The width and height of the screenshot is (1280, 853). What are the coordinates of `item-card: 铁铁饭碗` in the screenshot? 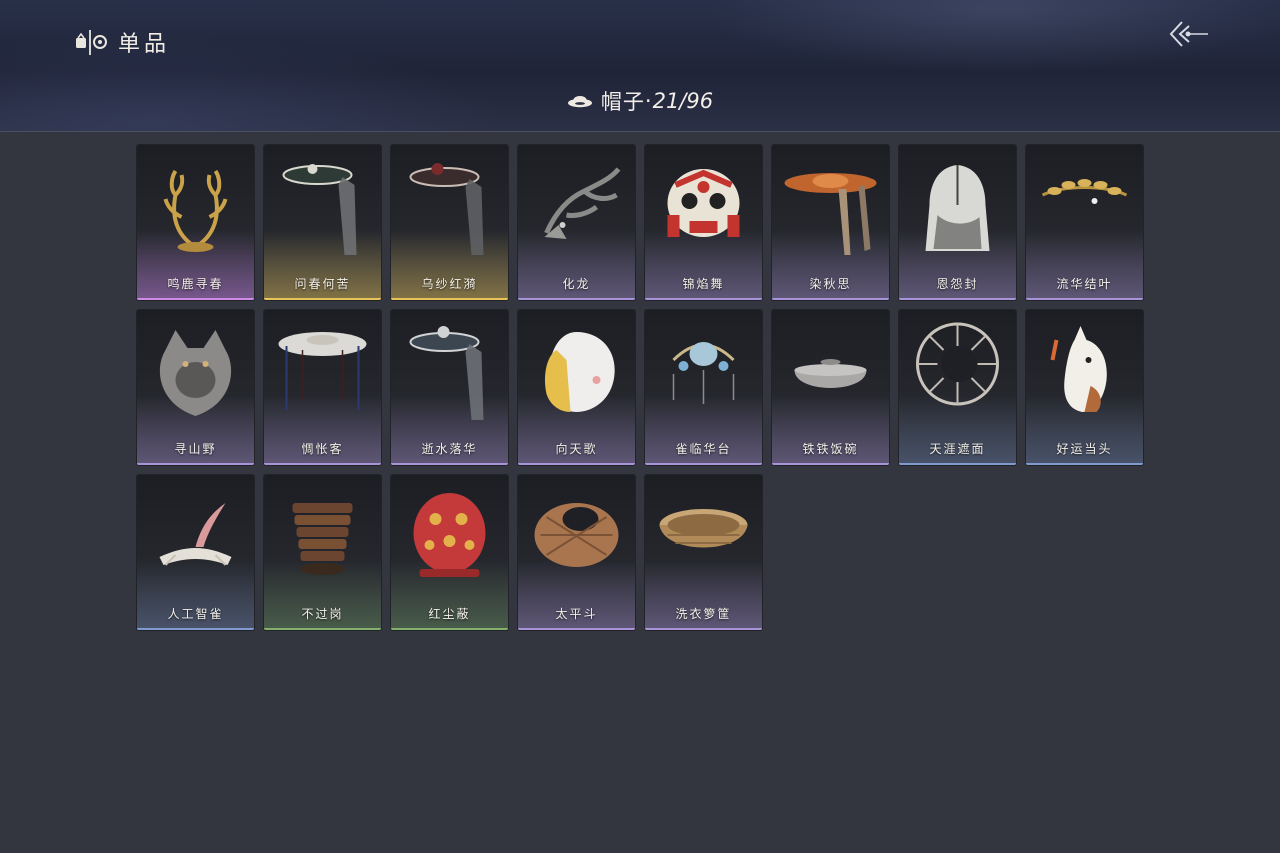 It's located at (830, 387).